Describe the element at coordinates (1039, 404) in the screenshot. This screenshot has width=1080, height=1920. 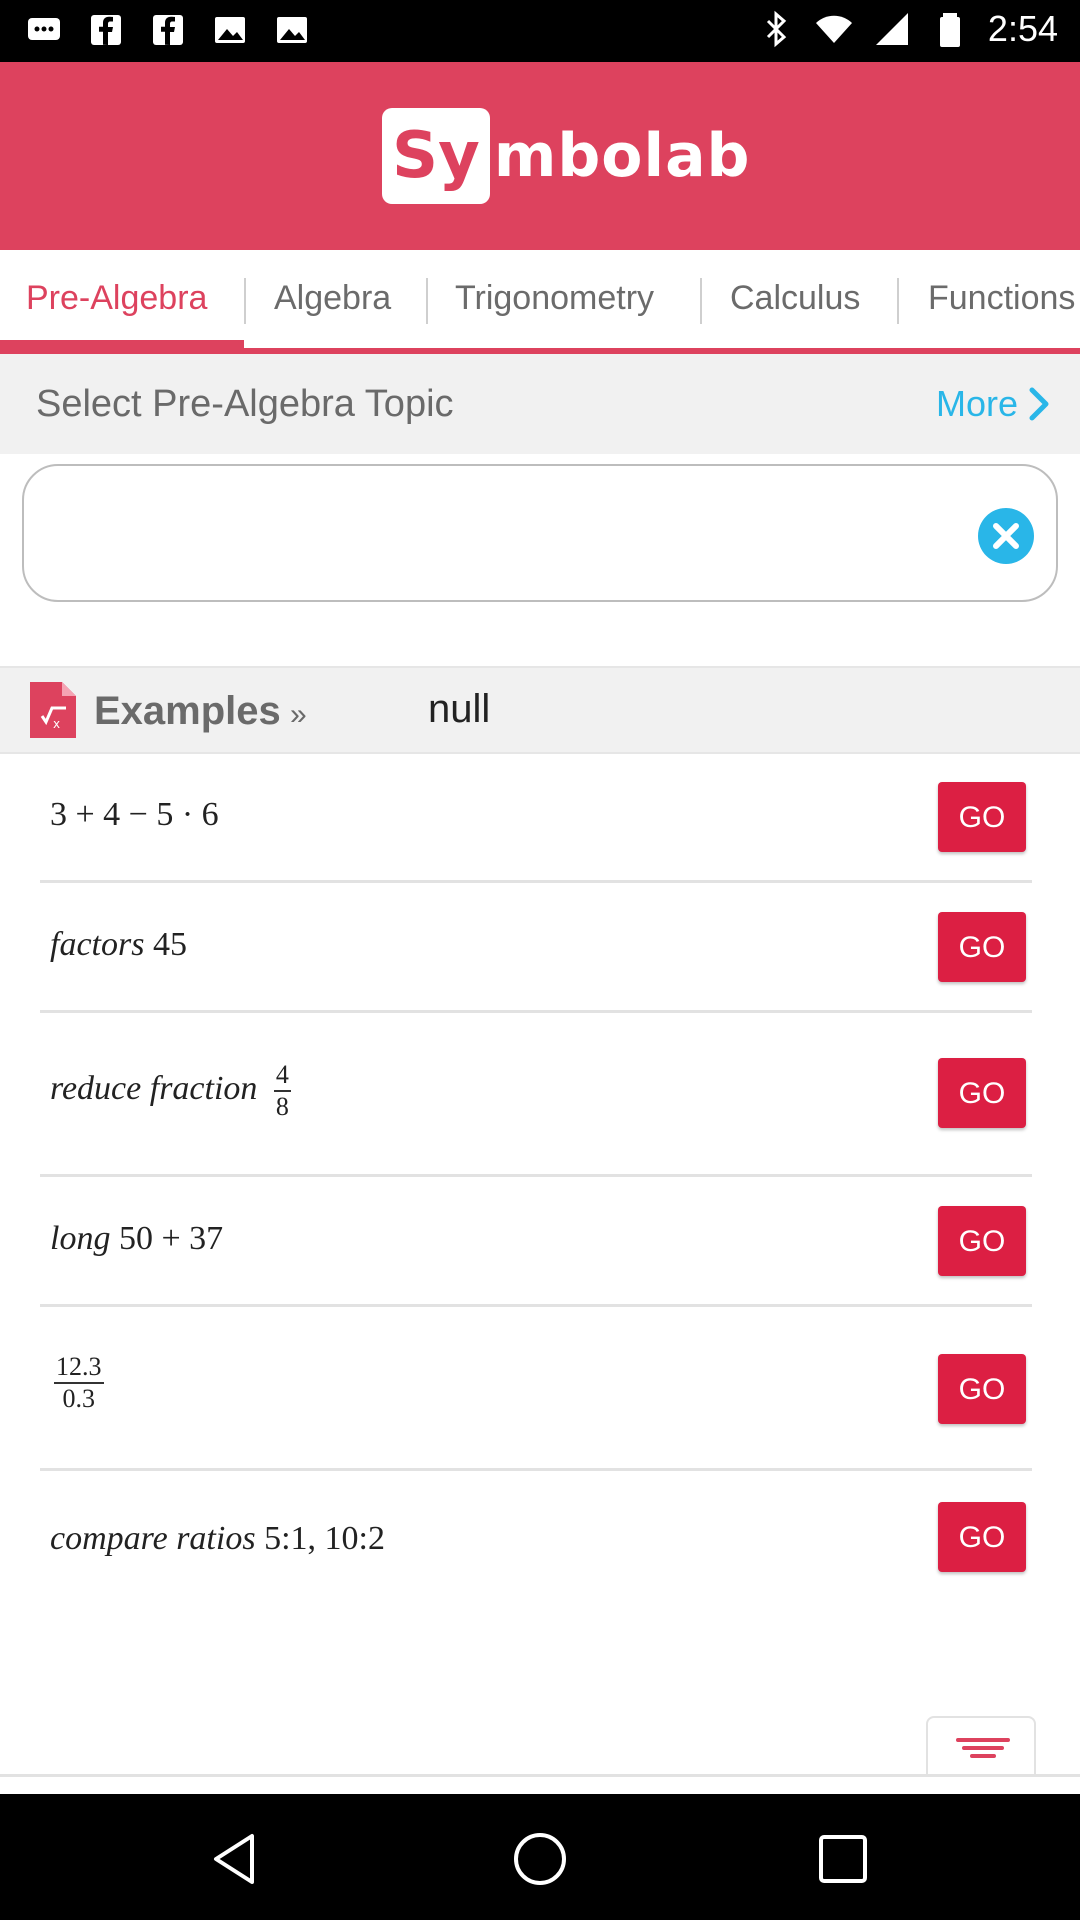
I see `chevron-right-icon` at that location.